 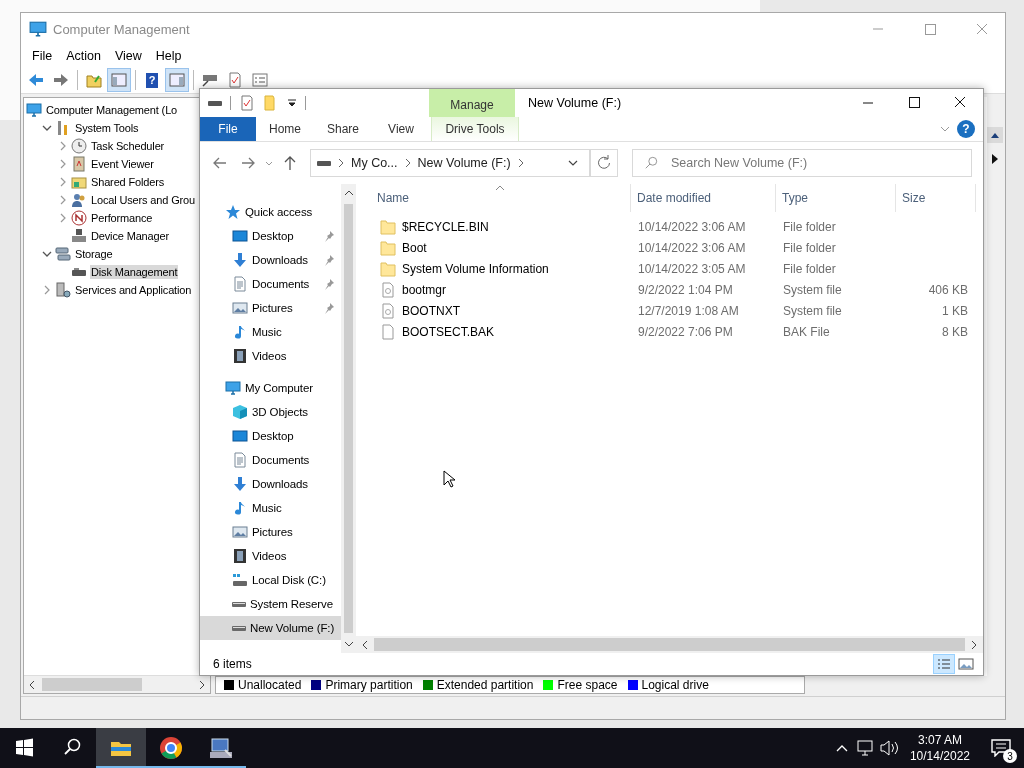 I want to click on clock: 3:07 AM 10/14/2022, so click(x=939, y=748).